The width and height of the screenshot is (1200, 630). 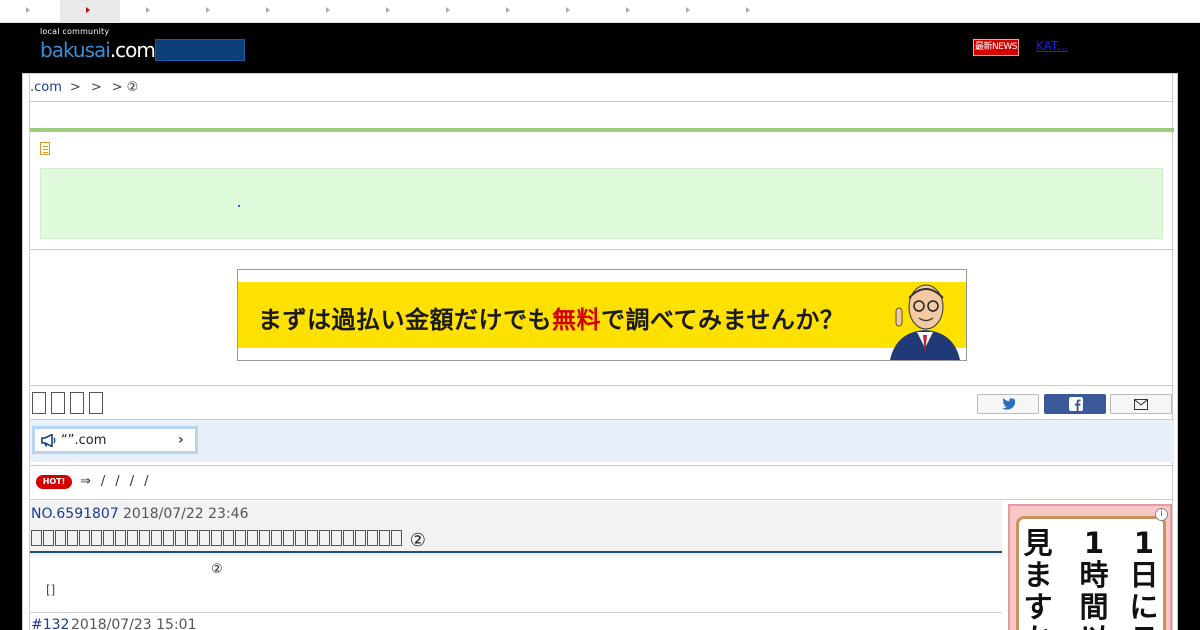 What do you see at coordinates (85, 481) in the screenshot?
I see `arrow-icon: ⇒` at bounding box center [85, 481].